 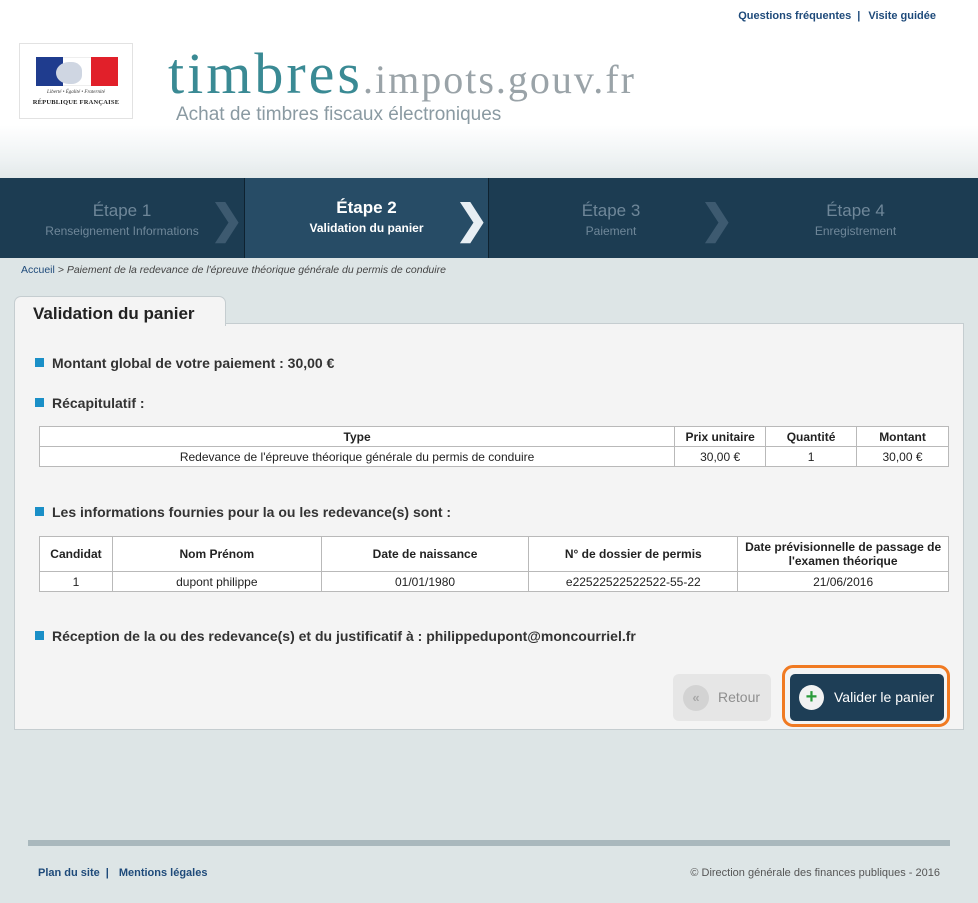 I want to click on faq-link: Questions fréquentes, so click(x=794, y=16).